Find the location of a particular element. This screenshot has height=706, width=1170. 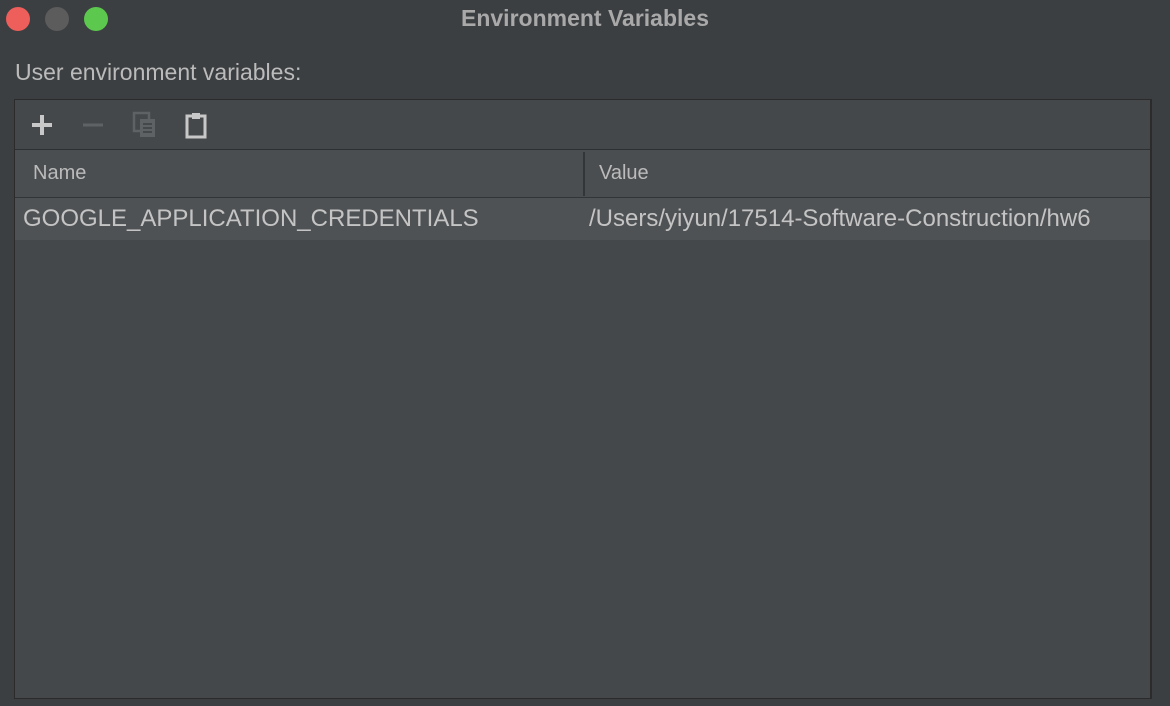

column-resize-handle is located at coordinates (584, 174).